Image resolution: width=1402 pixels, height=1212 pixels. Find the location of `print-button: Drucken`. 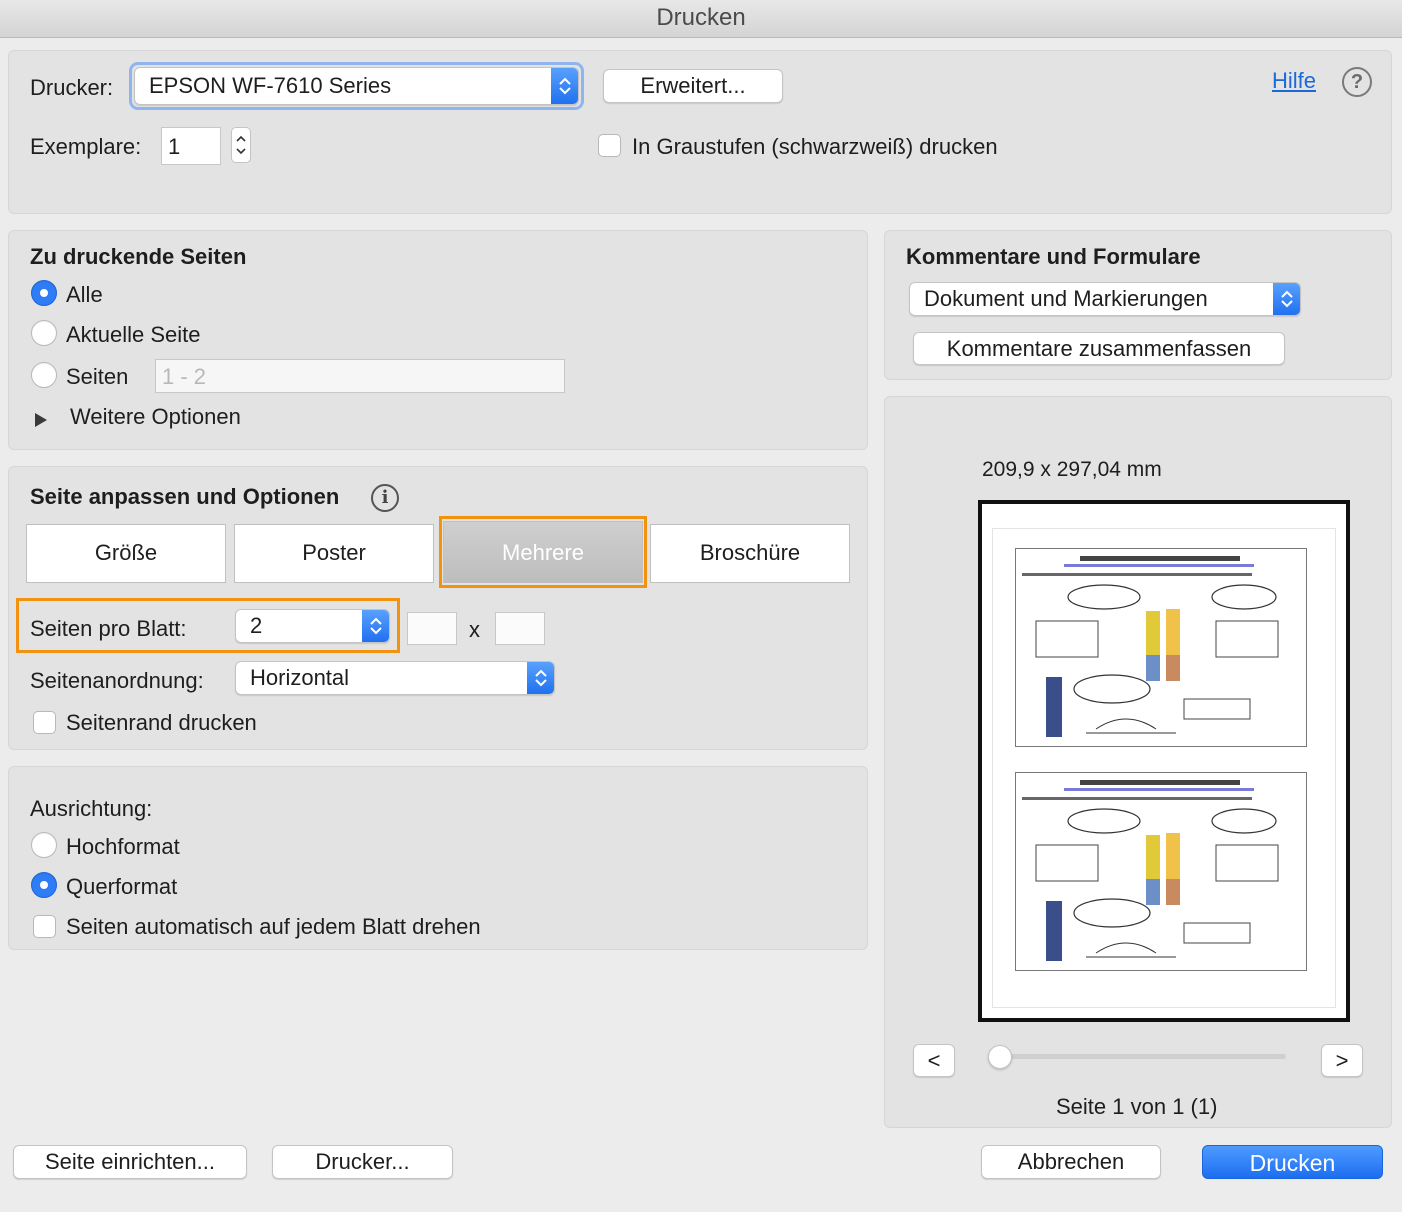

print-button: Drucken is located at coordinates (1292, 1162).